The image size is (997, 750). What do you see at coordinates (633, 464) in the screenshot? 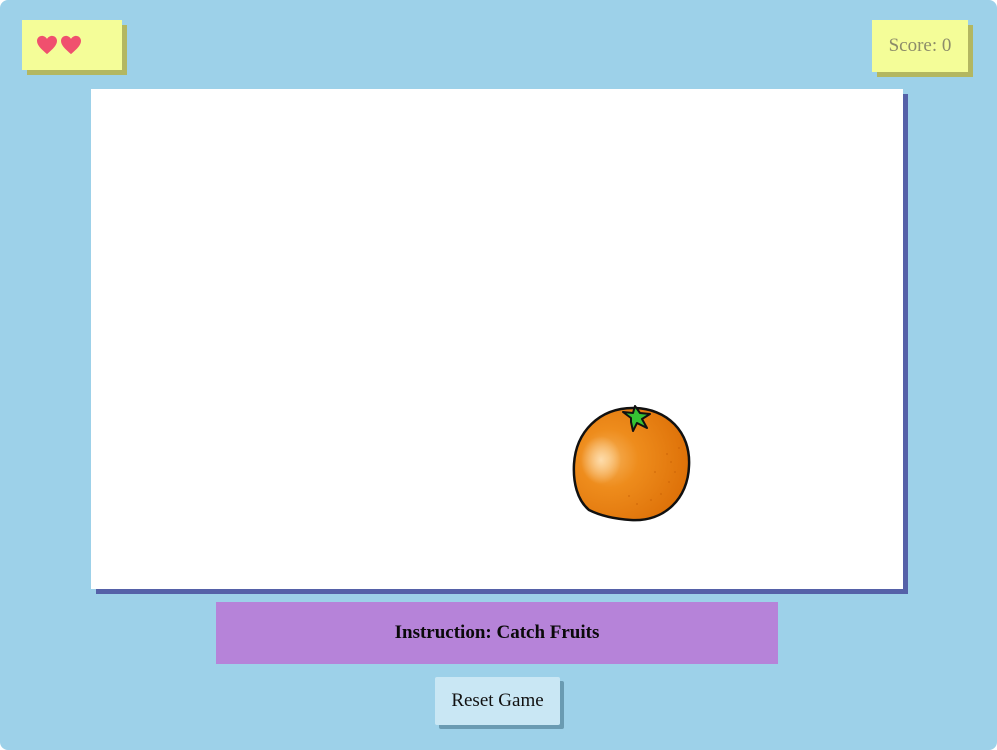
I see `orange-icon` at bounding box center [633, 464].